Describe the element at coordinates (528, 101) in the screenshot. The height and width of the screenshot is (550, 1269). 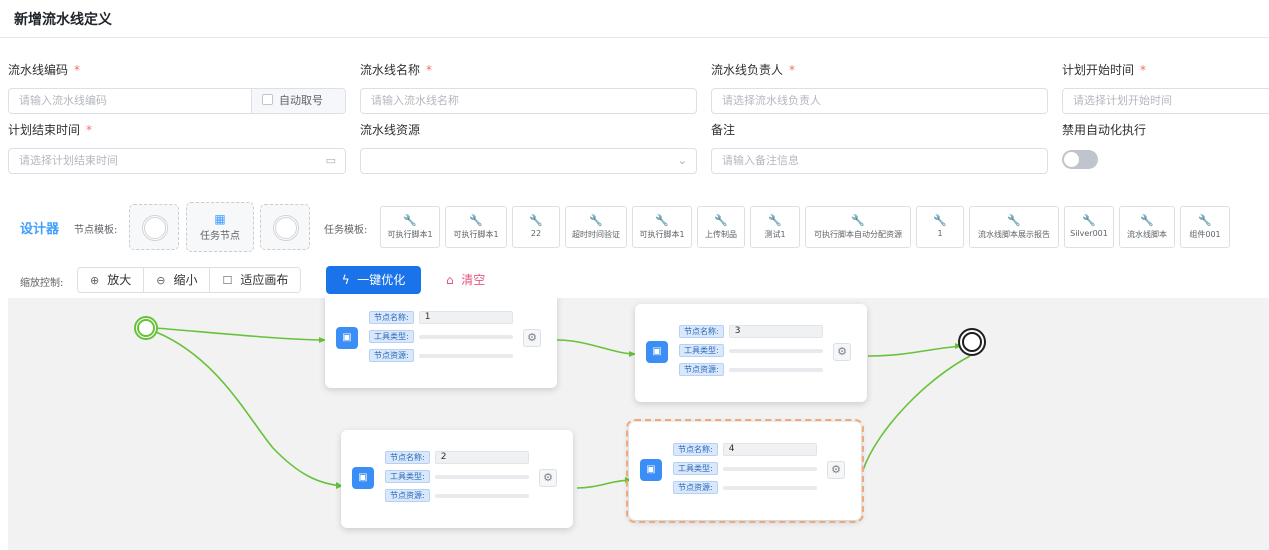
I see `name-input: 请输入流水线名称` at that location.